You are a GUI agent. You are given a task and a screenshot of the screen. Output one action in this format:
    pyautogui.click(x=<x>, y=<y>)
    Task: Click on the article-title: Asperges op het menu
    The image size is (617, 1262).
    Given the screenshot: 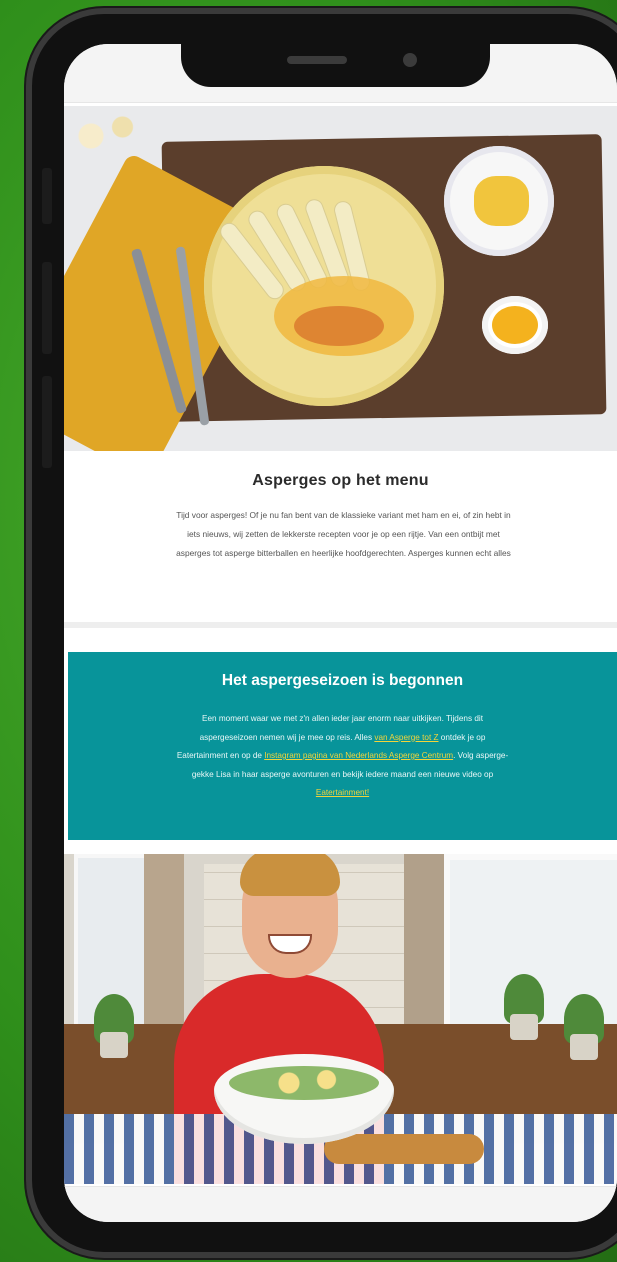 What is the action you would take?
    pyautogui.click(x=340, y=480)
    